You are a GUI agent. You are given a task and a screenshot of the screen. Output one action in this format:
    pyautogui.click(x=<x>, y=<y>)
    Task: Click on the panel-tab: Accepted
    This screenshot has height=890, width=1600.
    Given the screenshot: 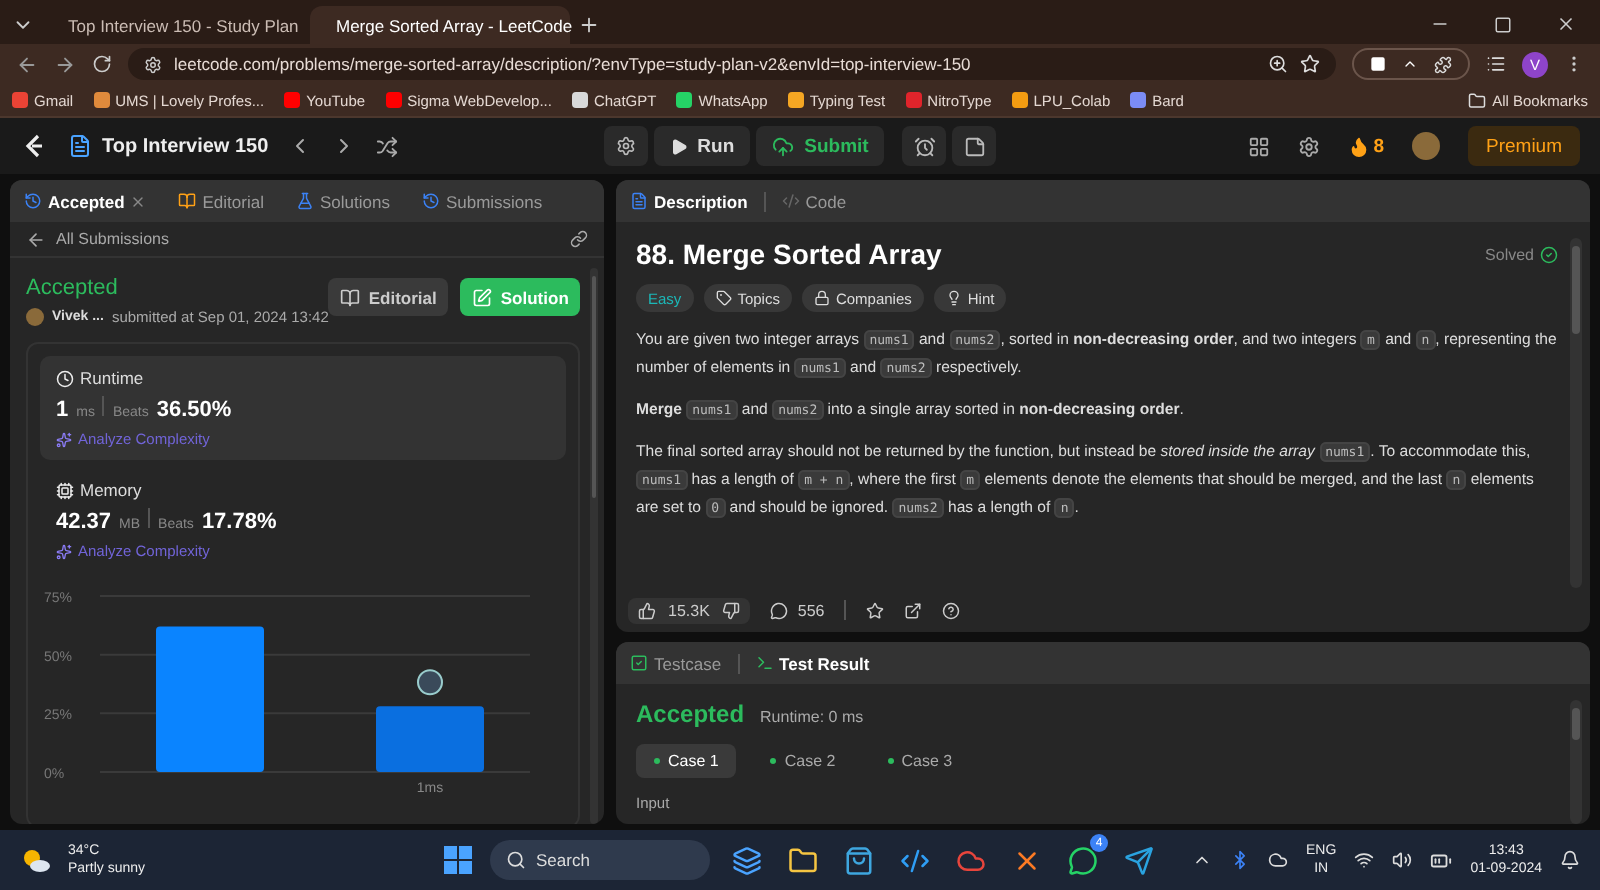 What is the action you would take?
    pyautogui.click(x=85, y=201)
    